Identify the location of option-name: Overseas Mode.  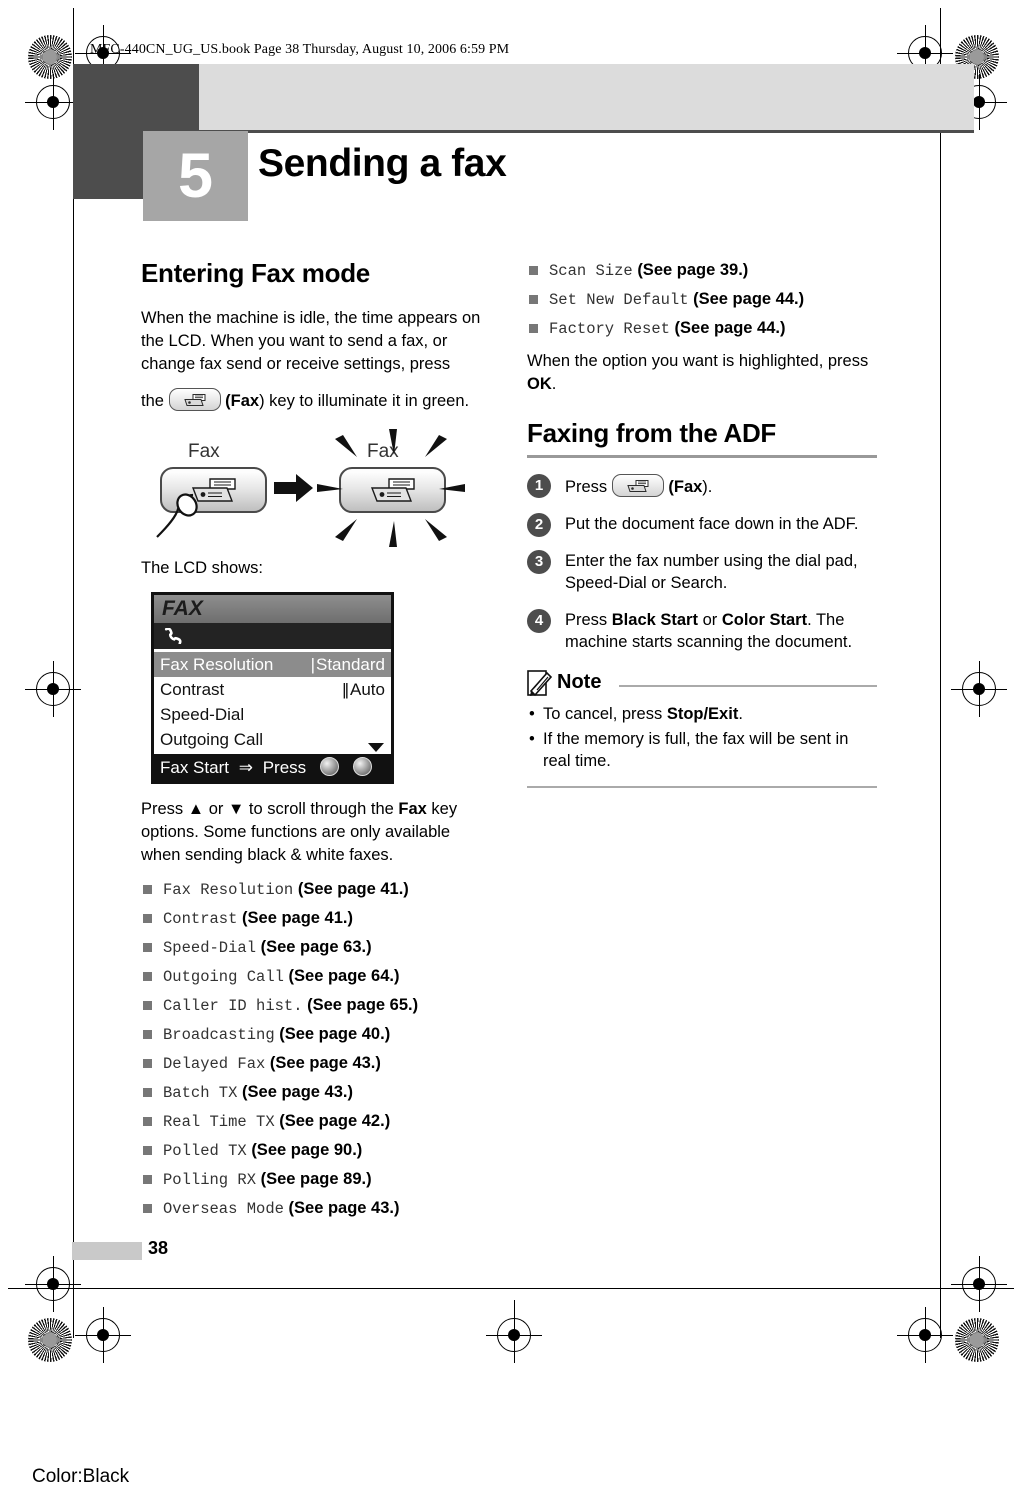
(223, 1209).